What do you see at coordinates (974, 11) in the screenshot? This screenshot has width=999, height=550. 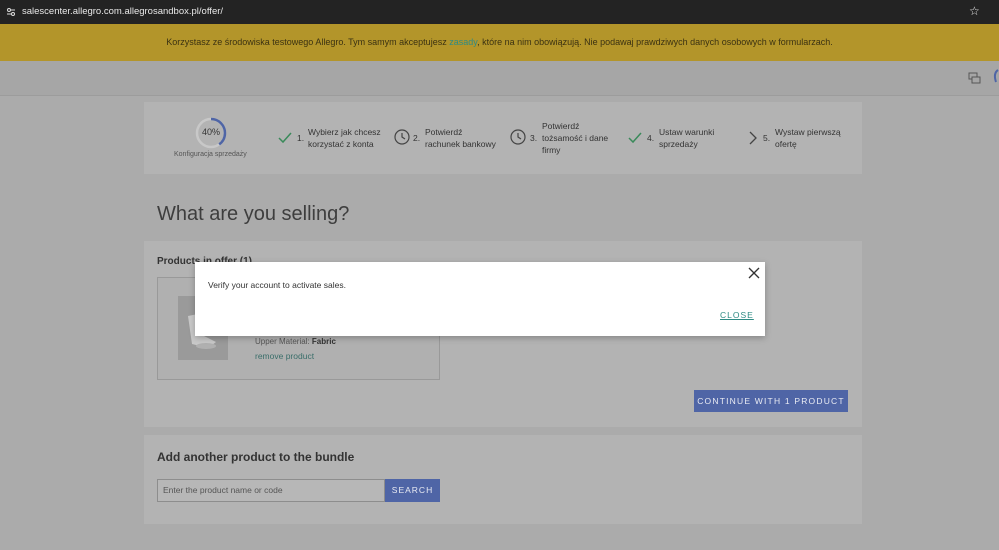 I see `star-icon: ☆` at bounding box center [974, 11].